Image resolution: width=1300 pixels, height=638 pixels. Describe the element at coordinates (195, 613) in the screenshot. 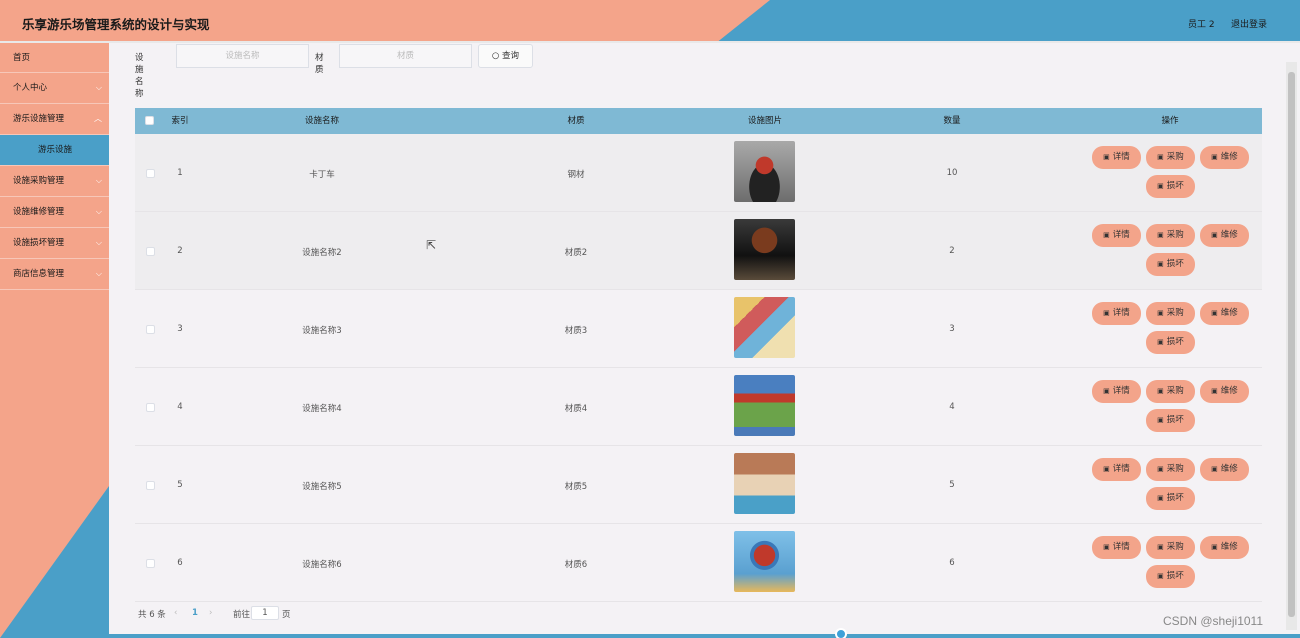

I see `pager-current: 1` at that location.